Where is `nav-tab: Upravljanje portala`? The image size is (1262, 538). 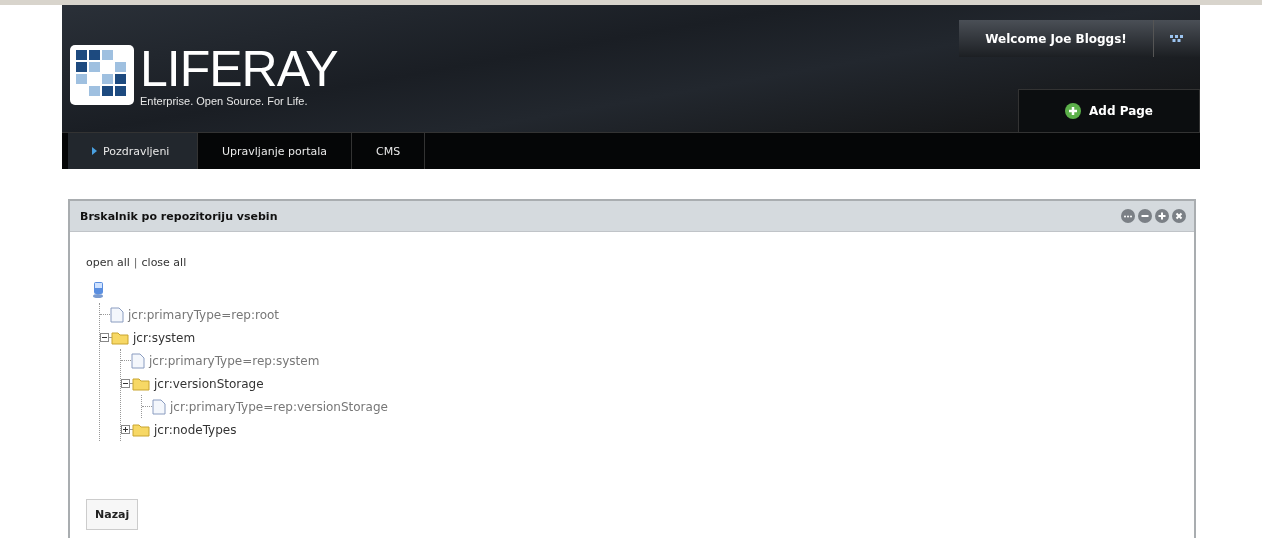 nav-tab: Upravljanje portala is located at coordinates (275, 151).